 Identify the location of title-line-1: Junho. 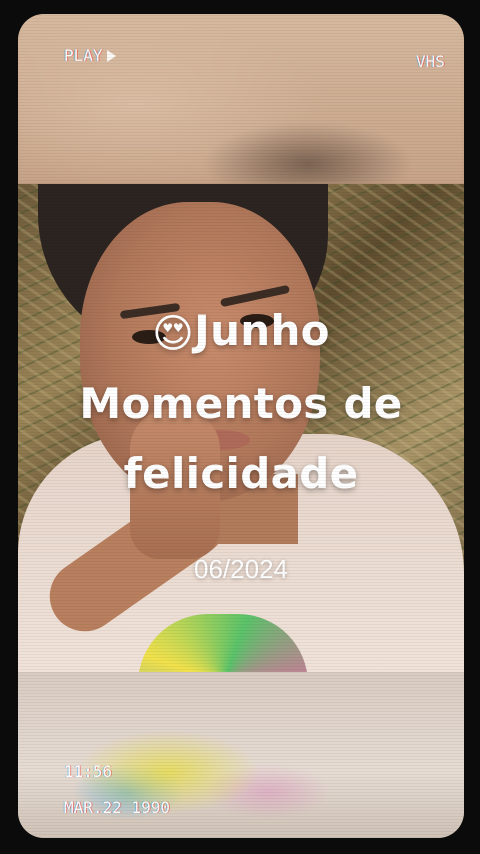
(262, 330).